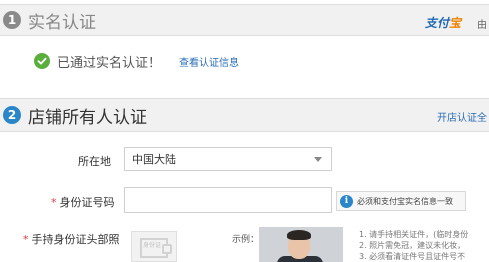 The height and width of the screenshot is (262, 489). Describe the element at coordinates (12, 20) in the screenshot. I see `step-number-1: 1` at that location.